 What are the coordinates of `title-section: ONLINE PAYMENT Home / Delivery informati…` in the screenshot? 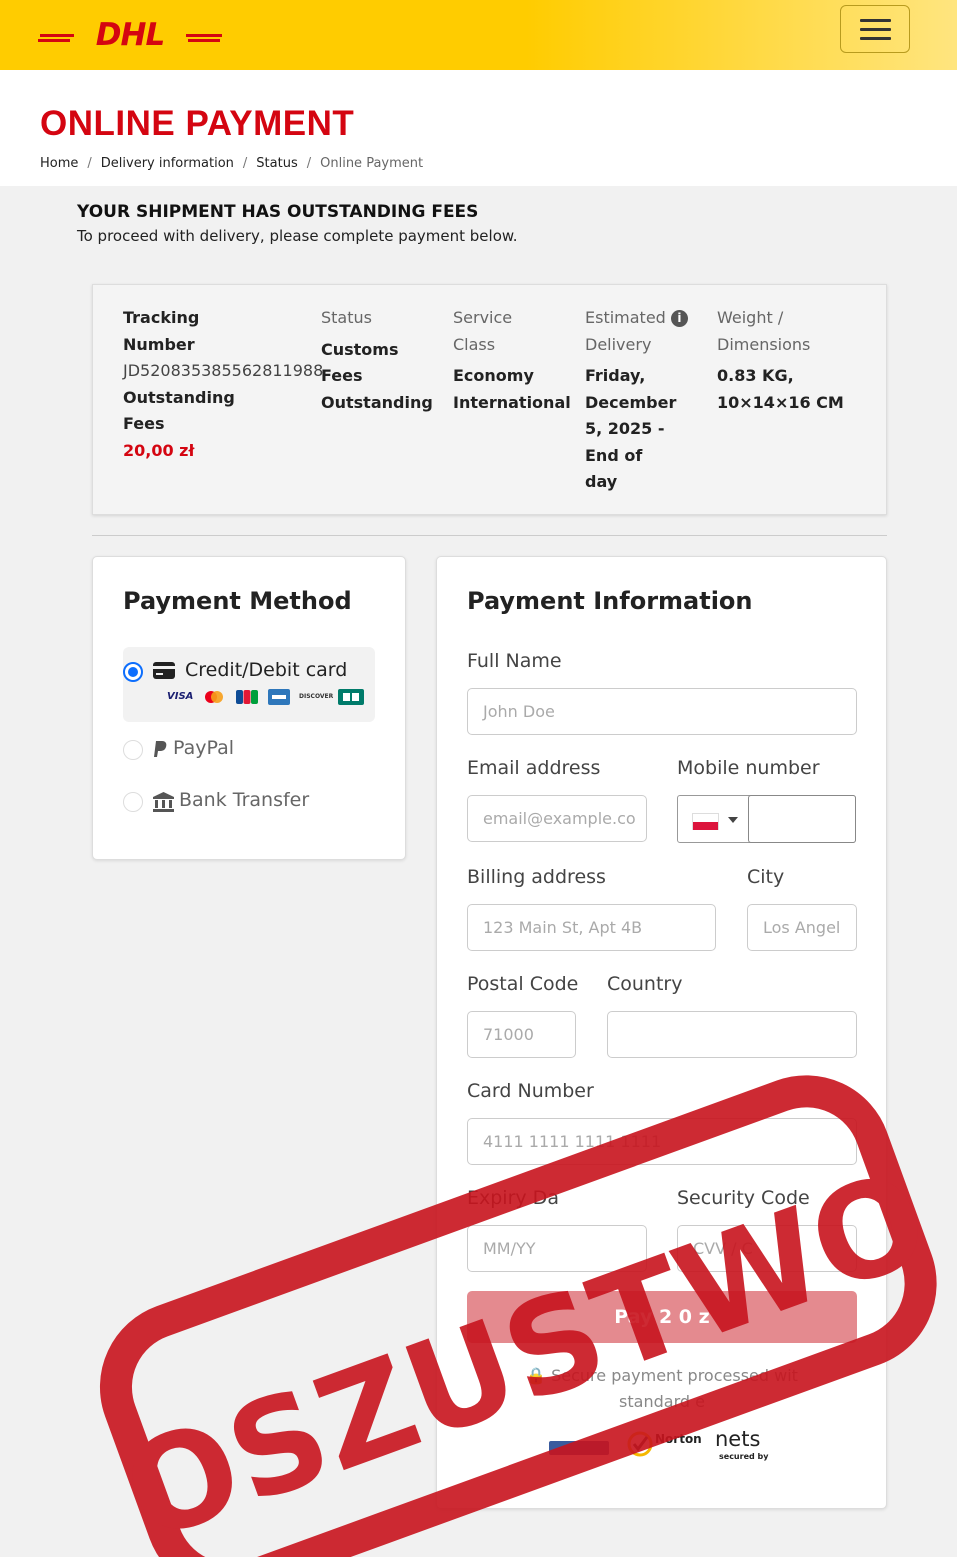 It's located at (478, 128).